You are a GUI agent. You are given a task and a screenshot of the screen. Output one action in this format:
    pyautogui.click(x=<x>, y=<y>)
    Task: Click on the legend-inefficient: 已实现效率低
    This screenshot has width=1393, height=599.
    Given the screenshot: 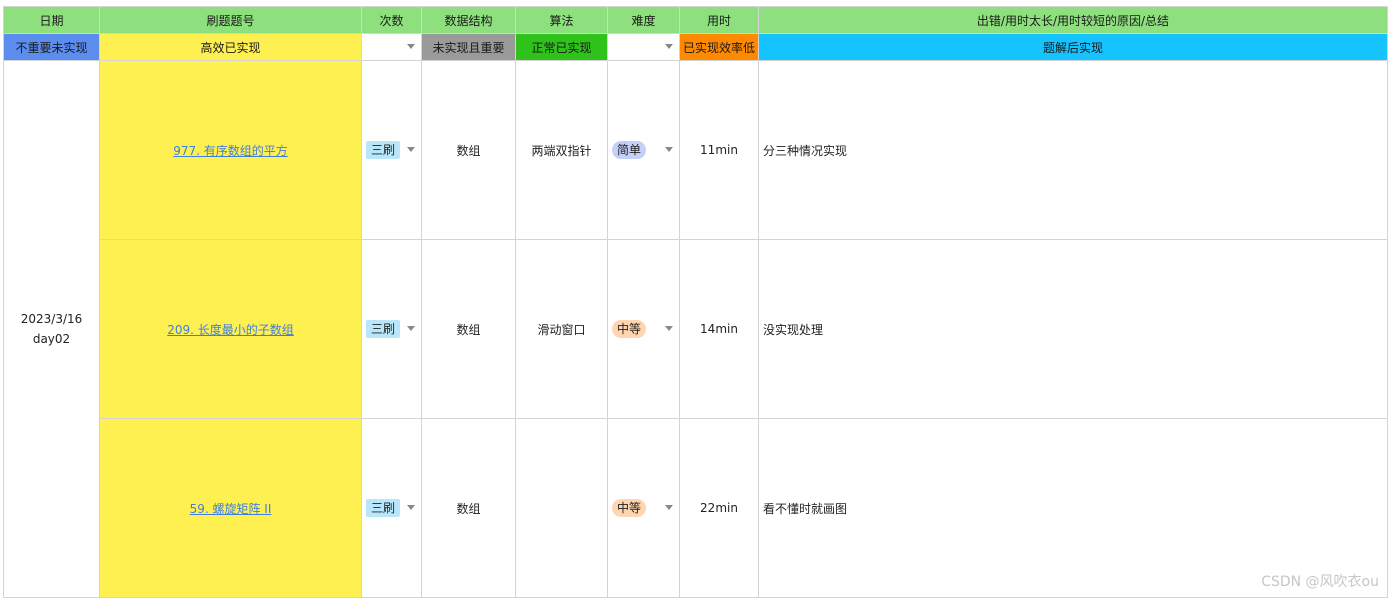 What is the action you would take?
    pyautogui.click(x=719, y=47)
    